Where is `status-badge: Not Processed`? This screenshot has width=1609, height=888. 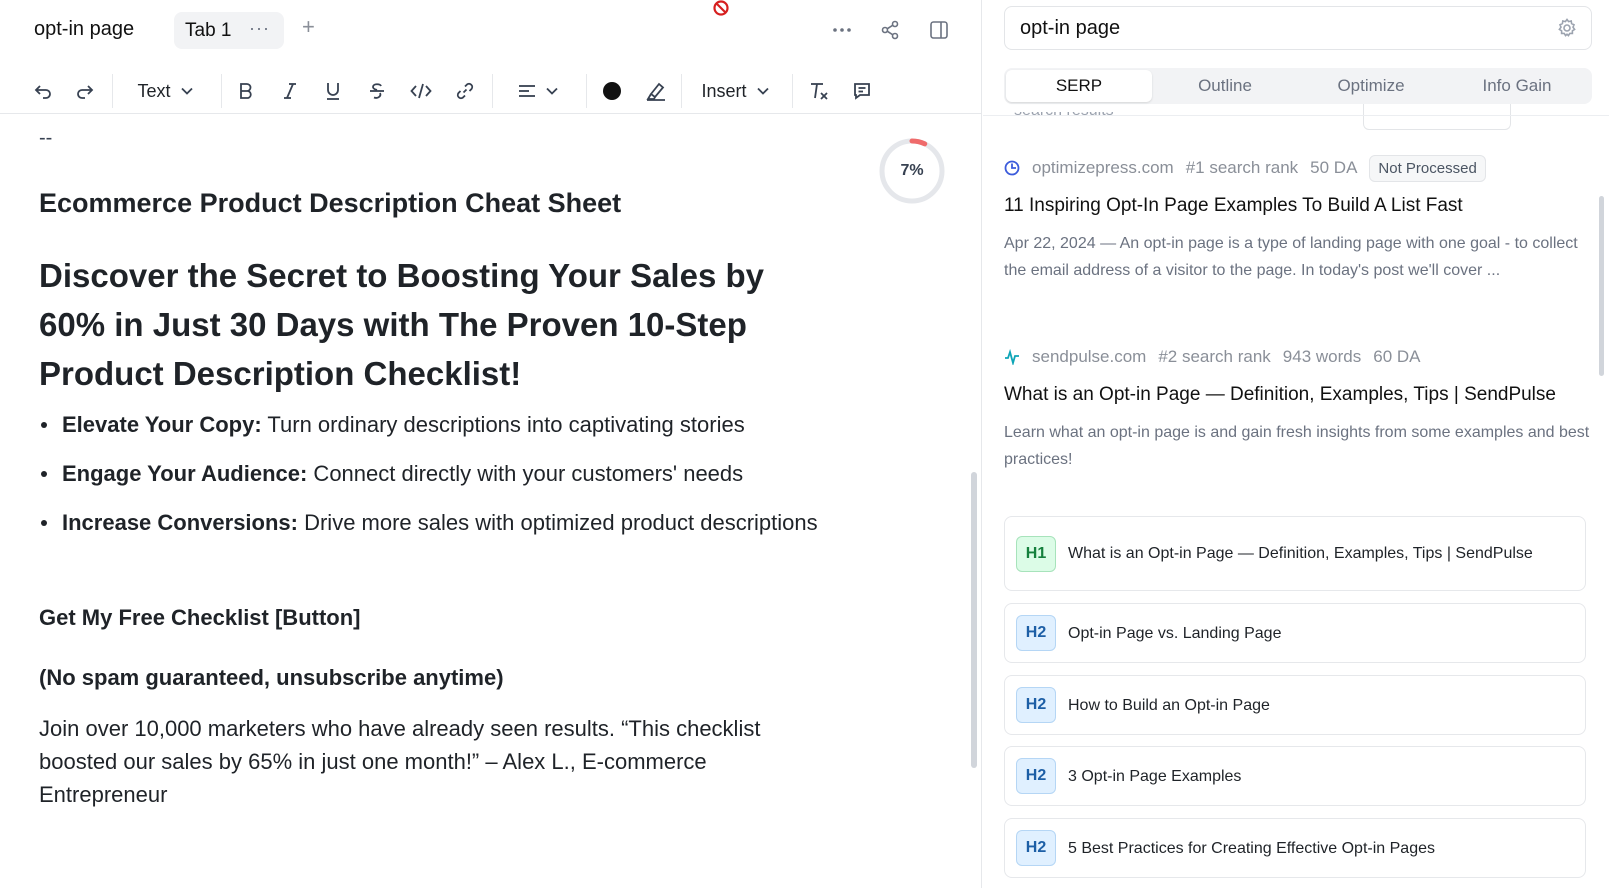 status-badge: Not Processed is located at coordinates (1427, 168).